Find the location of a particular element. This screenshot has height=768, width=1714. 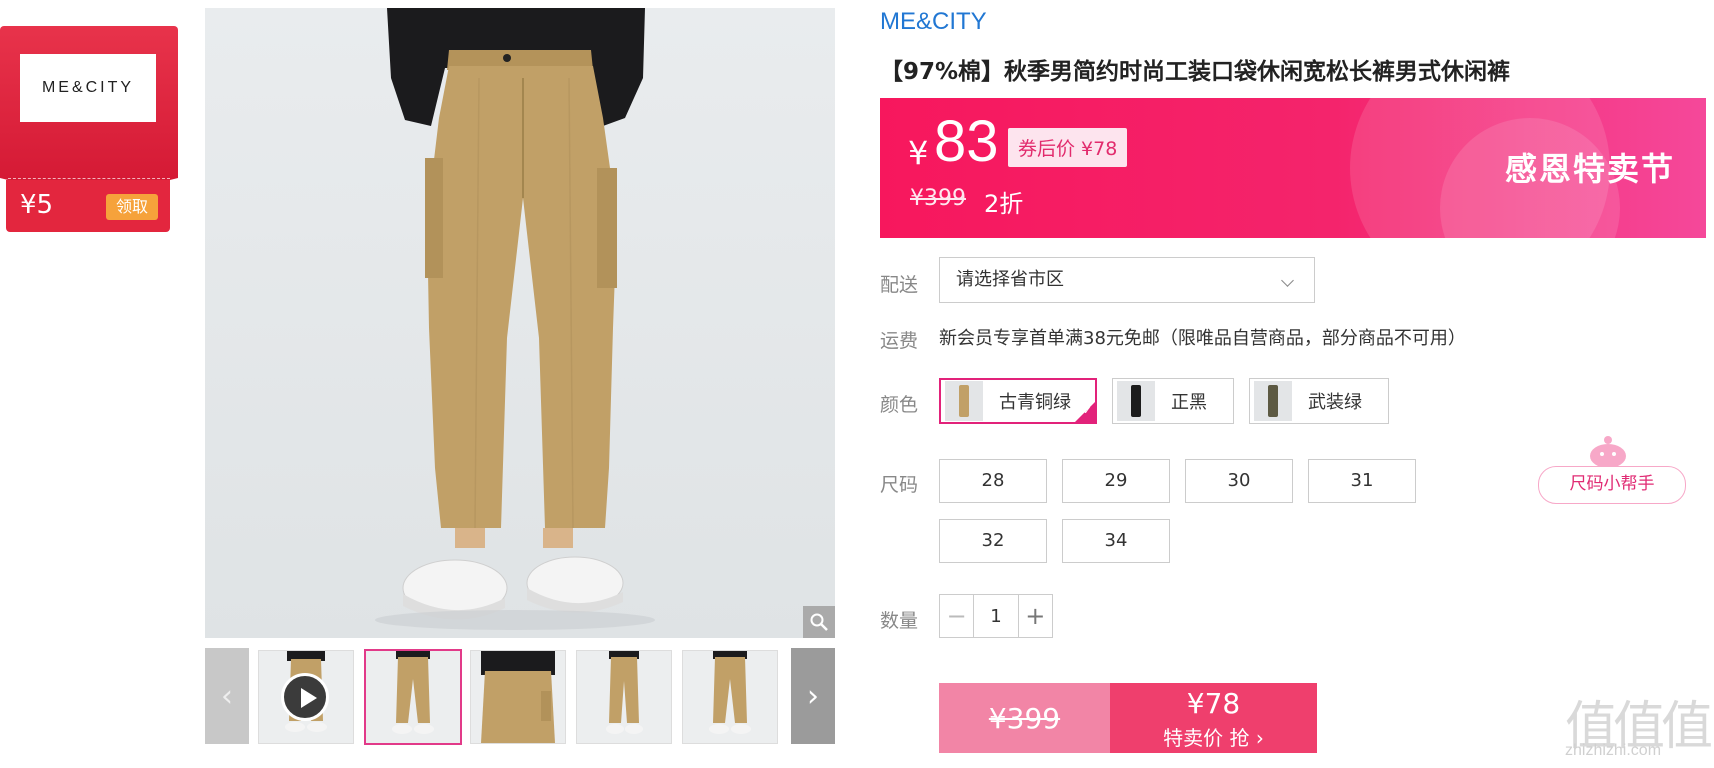

price-banner: ¥ 83 券后价 ¥78 ¥399 2折 感恩特卖节 is located at coordinates (1293, 168).